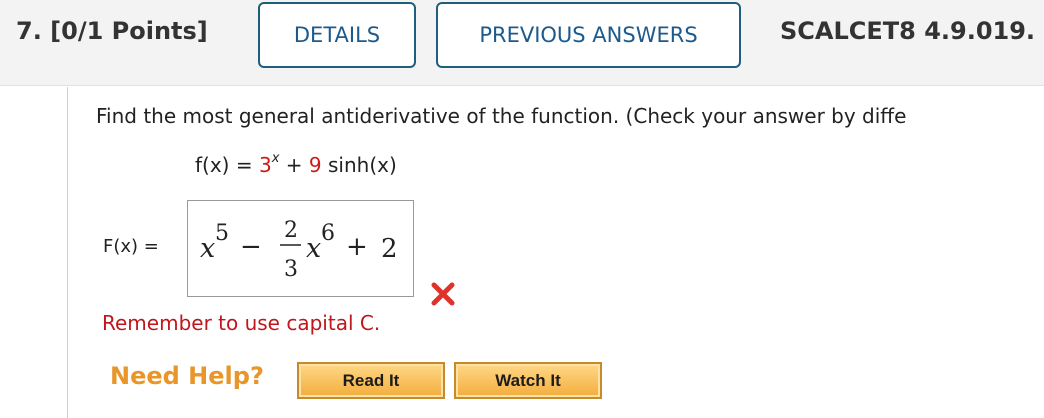 The image size is (1044, 418). I want to click on answer-equals: =, so click(151, 246).